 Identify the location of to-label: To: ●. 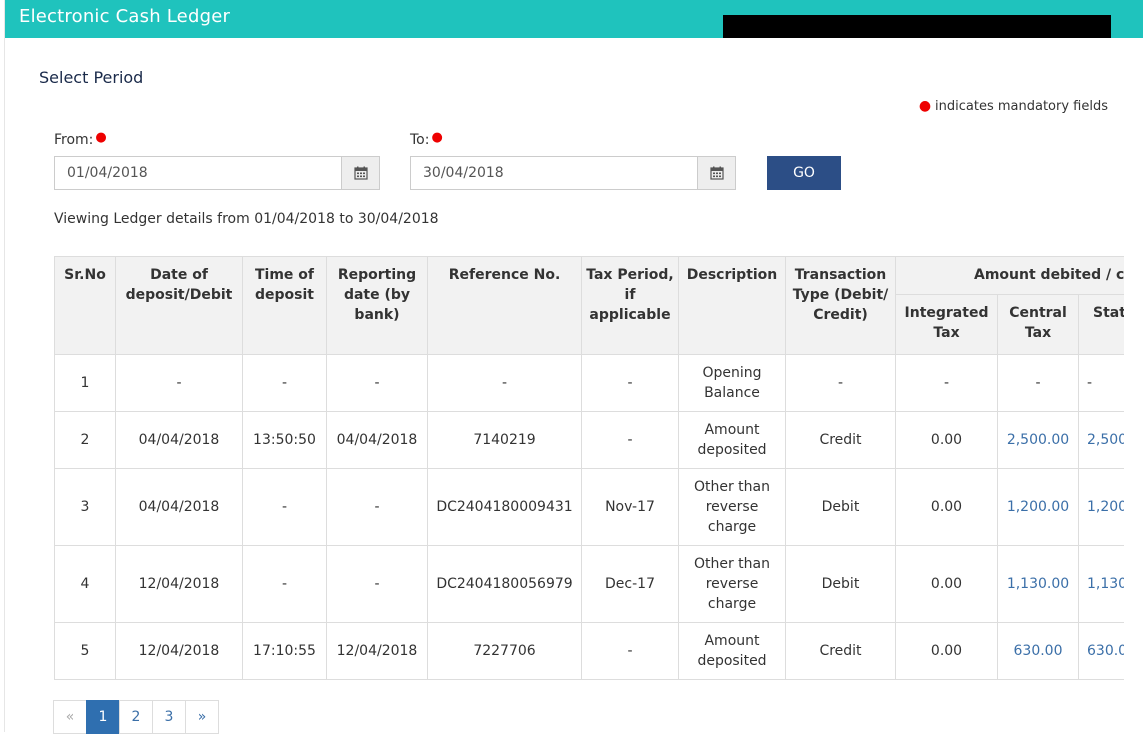
(426, 139).